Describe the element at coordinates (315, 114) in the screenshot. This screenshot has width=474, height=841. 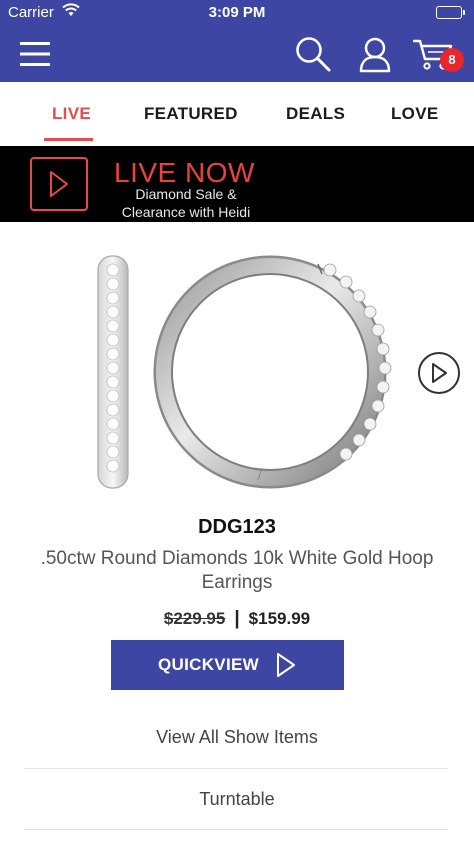
I see `tab-deals: DEALS` at that location.